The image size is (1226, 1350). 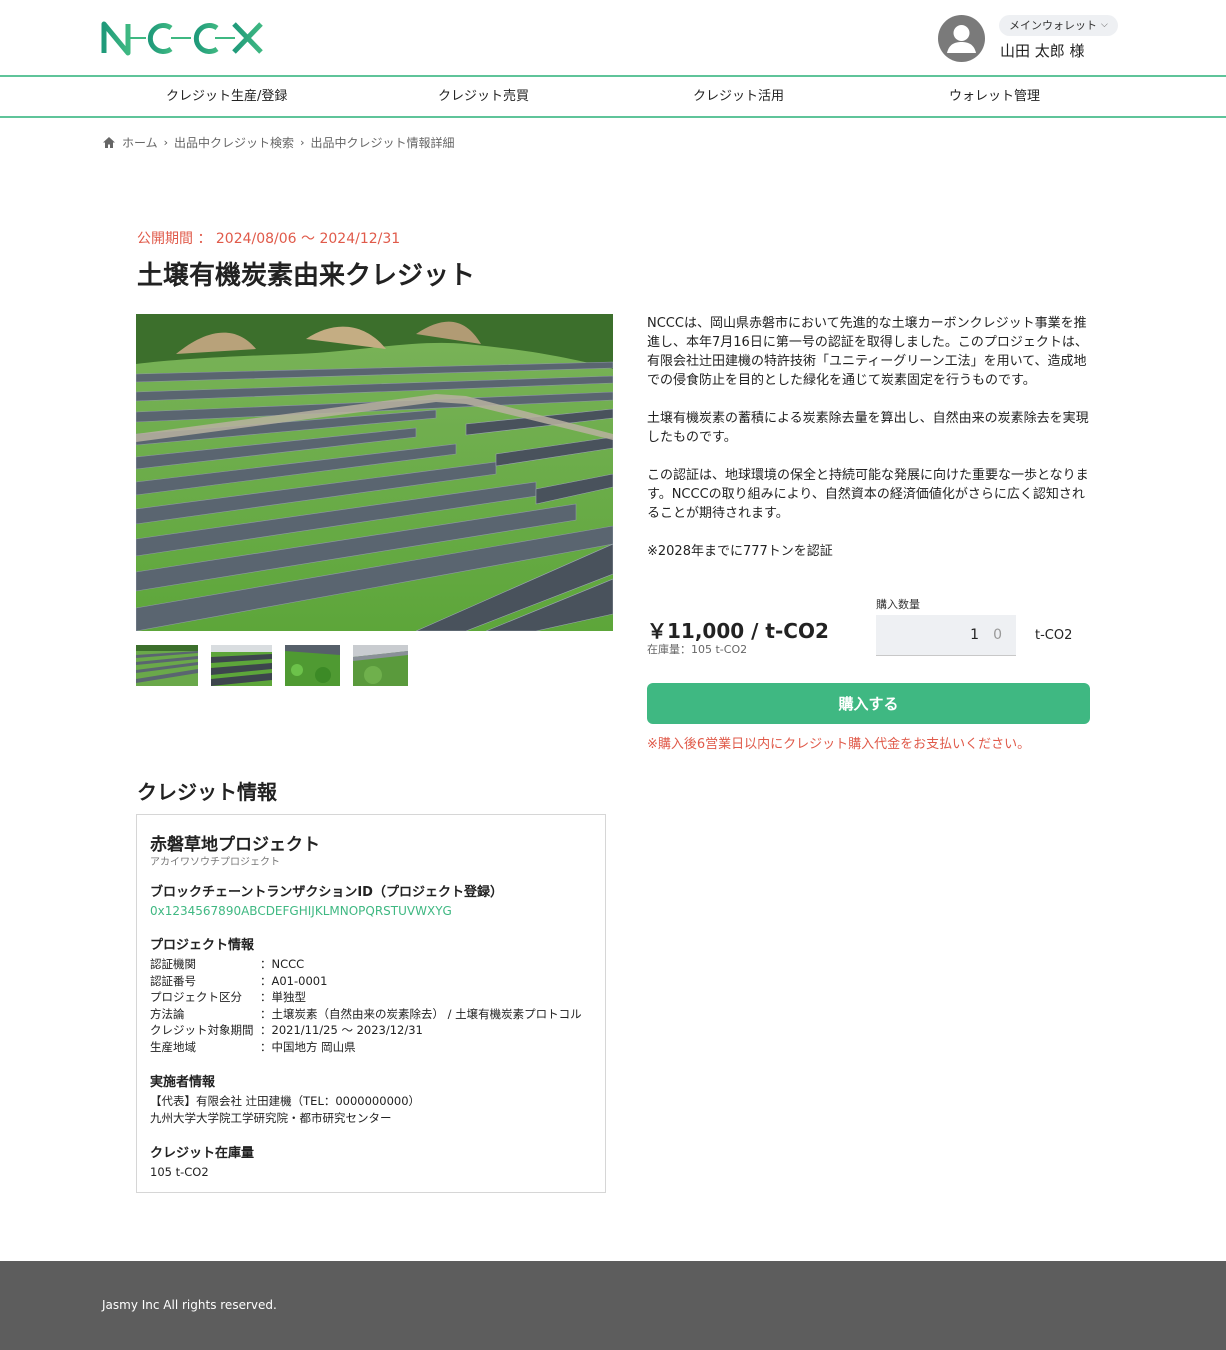 I want to click on thumbnail-list, so click(x=272, y=665).